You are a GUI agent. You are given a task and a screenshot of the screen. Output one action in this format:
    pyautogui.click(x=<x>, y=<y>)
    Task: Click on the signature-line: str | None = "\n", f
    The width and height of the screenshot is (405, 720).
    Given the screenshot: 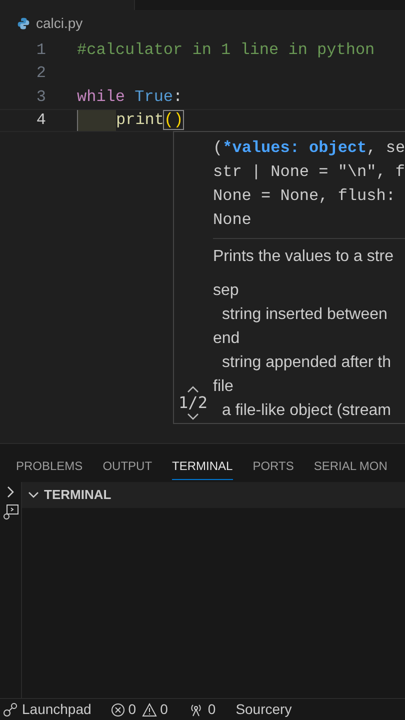 What is the action you would take?
    pyautogui.click(x=309, y=172)
    